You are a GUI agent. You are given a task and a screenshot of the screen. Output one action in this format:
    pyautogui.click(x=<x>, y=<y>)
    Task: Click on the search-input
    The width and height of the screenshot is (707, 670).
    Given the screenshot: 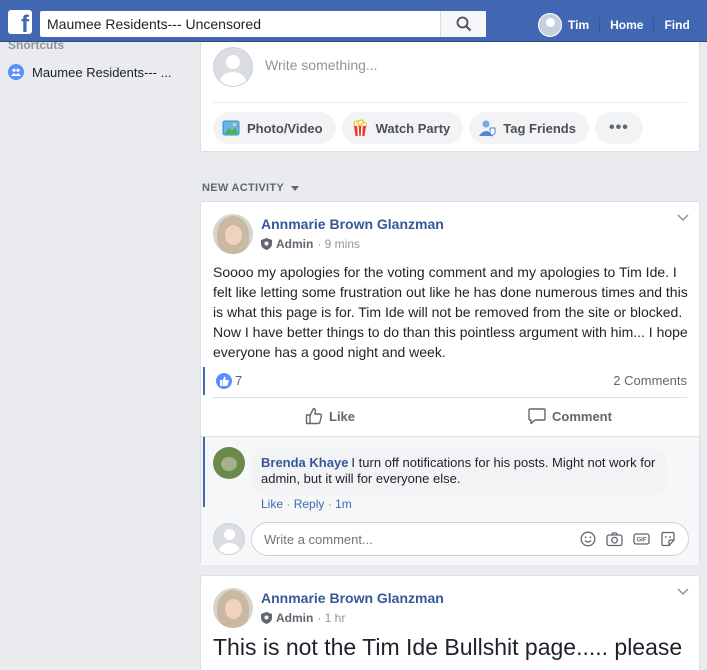 What is the action you would take?
    pyautogui.click(x=240, y=24)
    